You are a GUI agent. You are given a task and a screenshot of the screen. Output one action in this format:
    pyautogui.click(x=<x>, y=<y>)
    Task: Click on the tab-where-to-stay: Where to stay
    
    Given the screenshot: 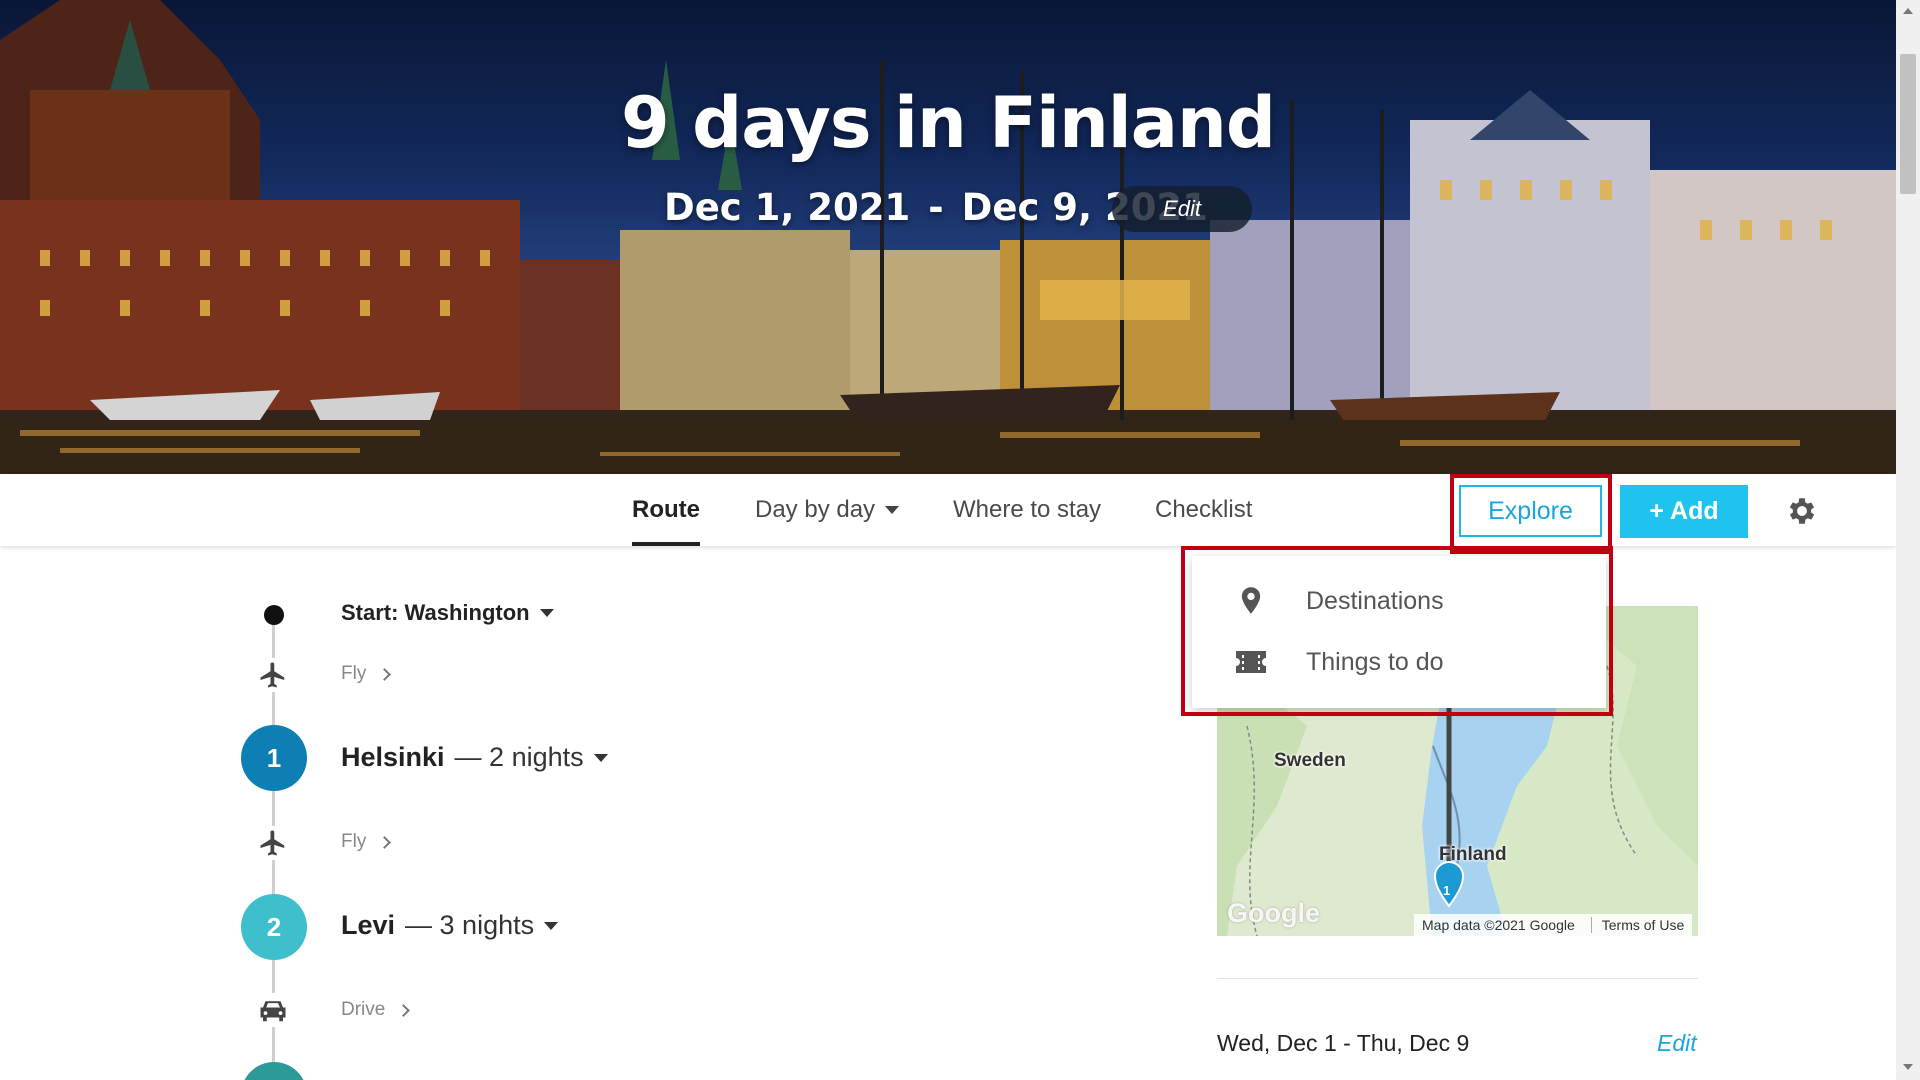 What is the action you would take?
    pyautogui.click(x=1027, y=510)
    